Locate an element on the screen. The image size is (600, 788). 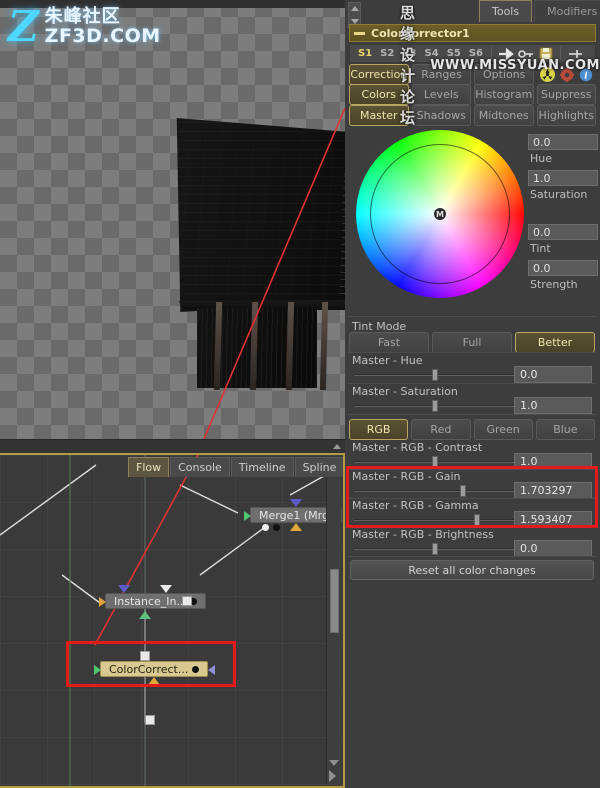
save-icon is located at coordinates (546, 54).